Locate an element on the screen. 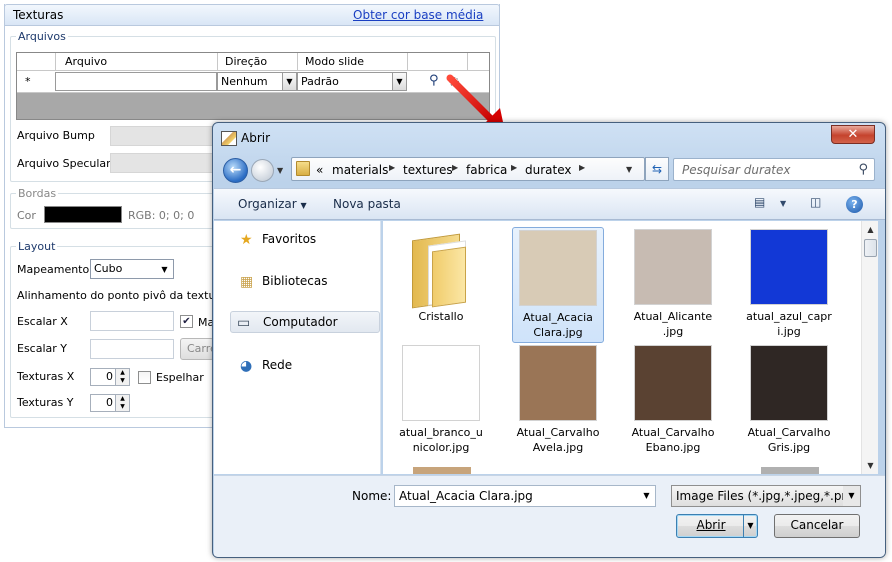 The image size is (892, 562). modo-slide-value: Padrão is located at coordinates (320, 81).